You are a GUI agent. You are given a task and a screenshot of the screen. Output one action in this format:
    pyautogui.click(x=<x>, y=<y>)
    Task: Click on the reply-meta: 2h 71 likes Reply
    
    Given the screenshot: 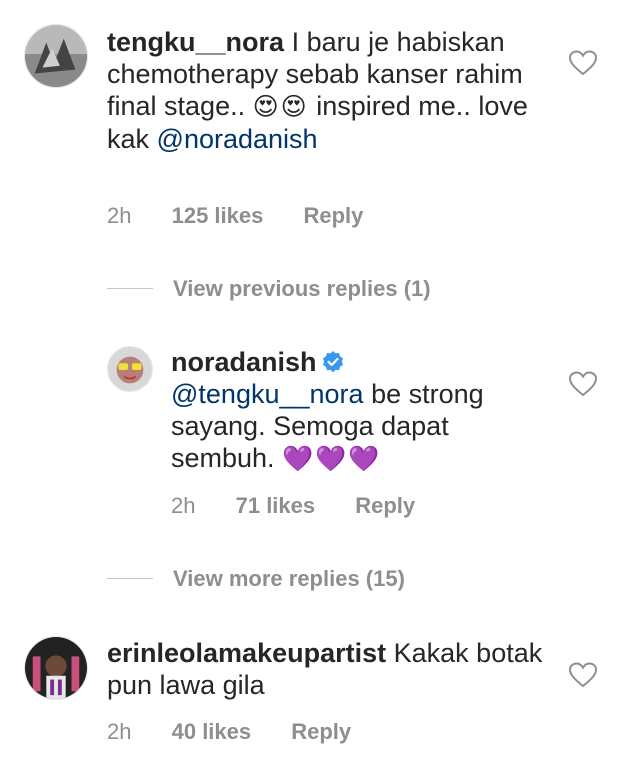 What is the action you would take?
    pyautogui.click(x=310, y=506)
    